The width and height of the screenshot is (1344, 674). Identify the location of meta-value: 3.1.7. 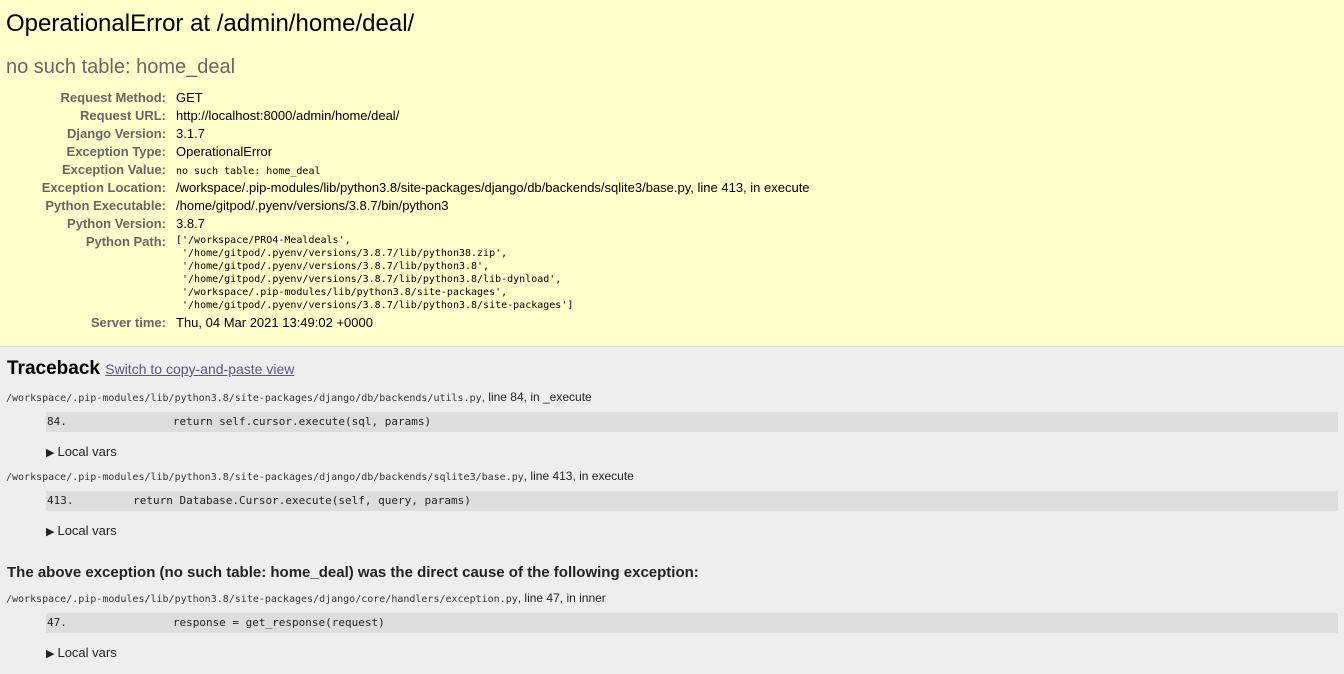
(190, 133).